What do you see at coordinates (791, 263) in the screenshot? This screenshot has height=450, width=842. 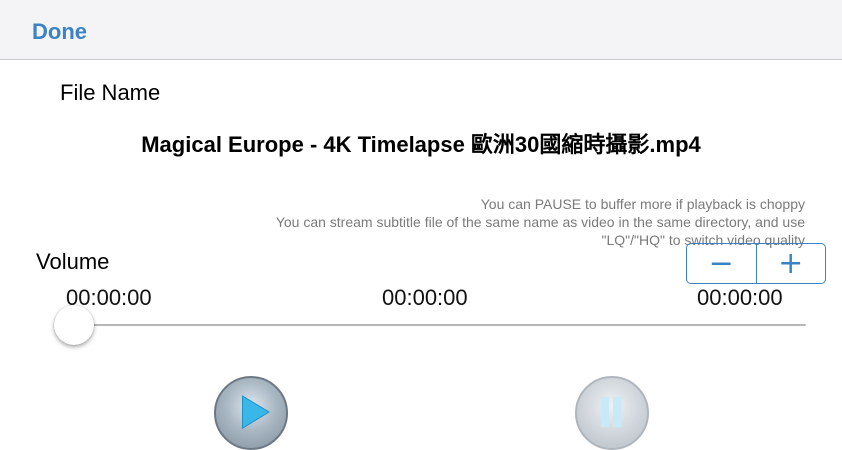 I see `volume-increase-button: +` at bounding box center [791, 263].